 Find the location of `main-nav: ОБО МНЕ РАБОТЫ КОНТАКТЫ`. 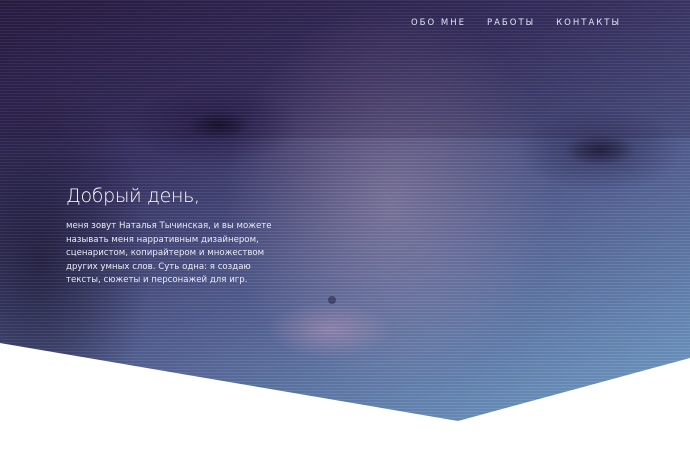

main-nav: ОБО МНЕ РАБОТЫ КОНТАКТЫ is located at coordinates (516, 23).